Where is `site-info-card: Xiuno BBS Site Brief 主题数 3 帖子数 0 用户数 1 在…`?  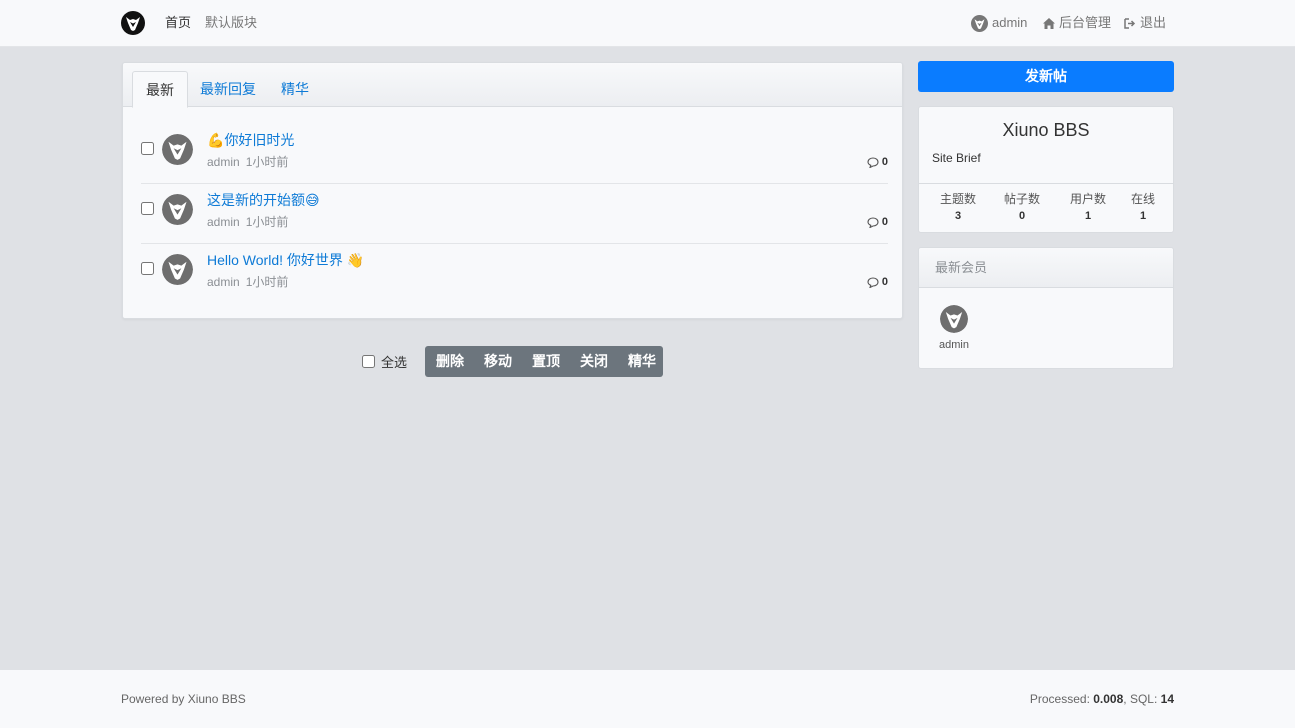
site-info-card: Xiuno BBS Site Brief 主题数 3 帖子数 0 用户数 1 在… is located at coordinates (1046, 169).